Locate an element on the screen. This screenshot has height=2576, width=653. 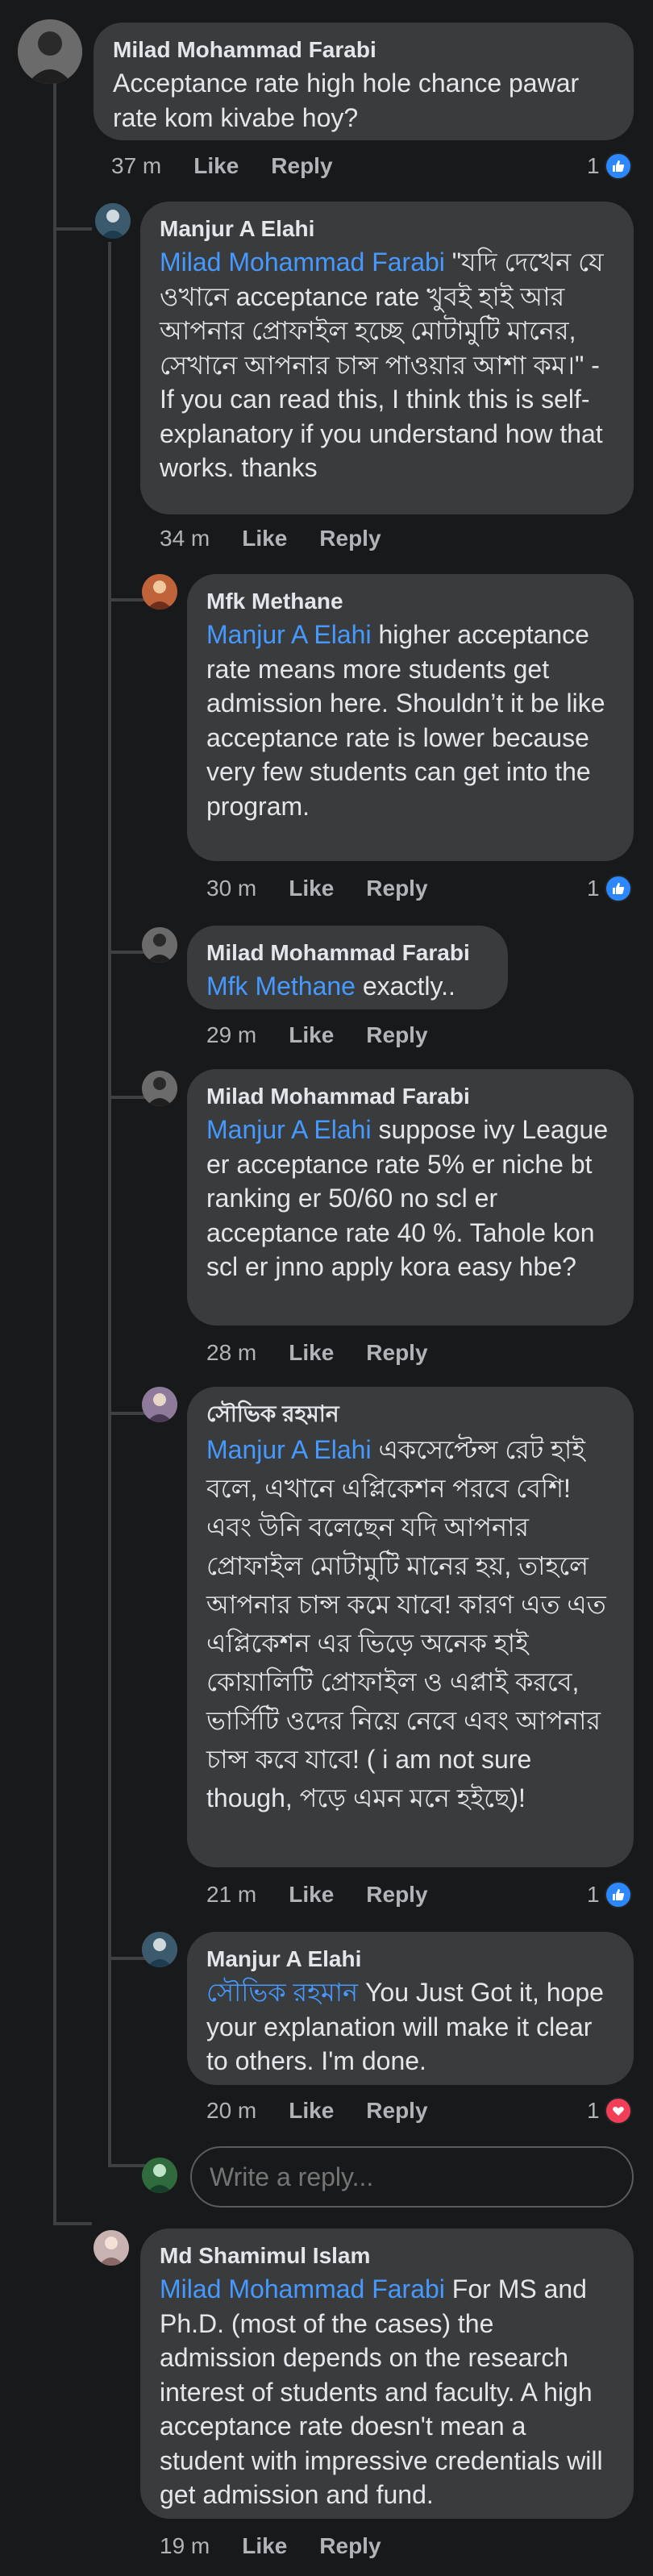
comment-time: 19 m is located at coordinates (185, 2546).